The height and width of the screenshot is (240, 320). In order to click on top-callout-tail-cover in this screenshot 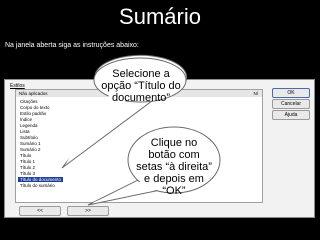, I will do `click(97, 128)`.